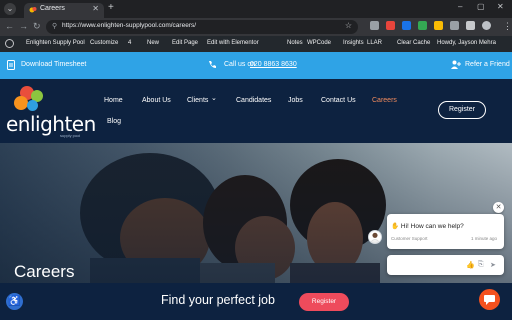 This screenshot has width=512, height=320. I want to click on forward-button: →, so click(23, 26).